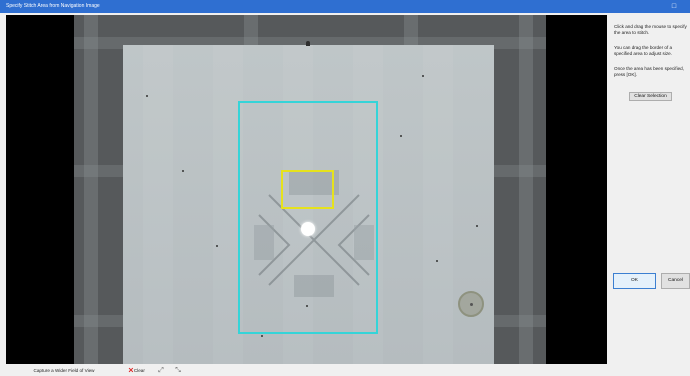 The height and width of the screenshot is (376, 690). Describe the element at coordinates (308, 43) in the screenshot. I see `wafer-notch` at that location.